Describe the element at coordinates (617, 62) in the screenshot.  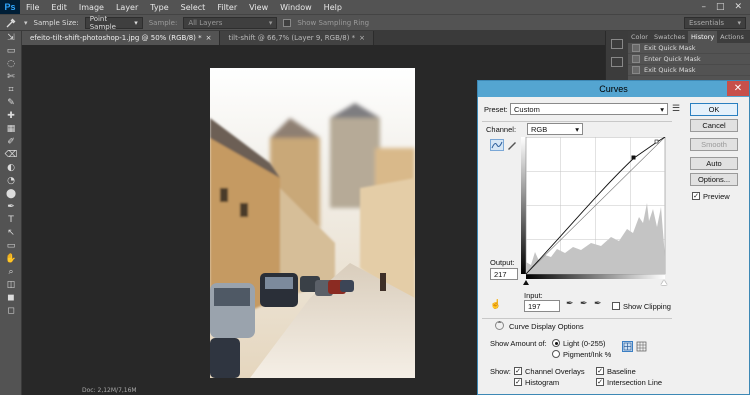
I see `properties-panel-icon` at that location.